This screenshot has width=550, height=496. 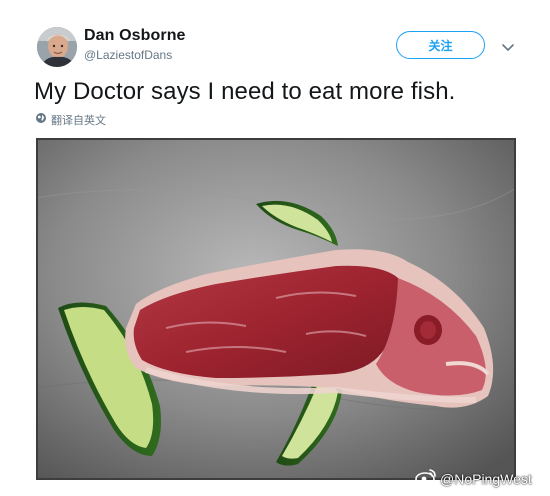 What do you see at coordinates (426, 478) in the screenshot?
I see `weibo-logo-icon` at bounding box center [426, 478].